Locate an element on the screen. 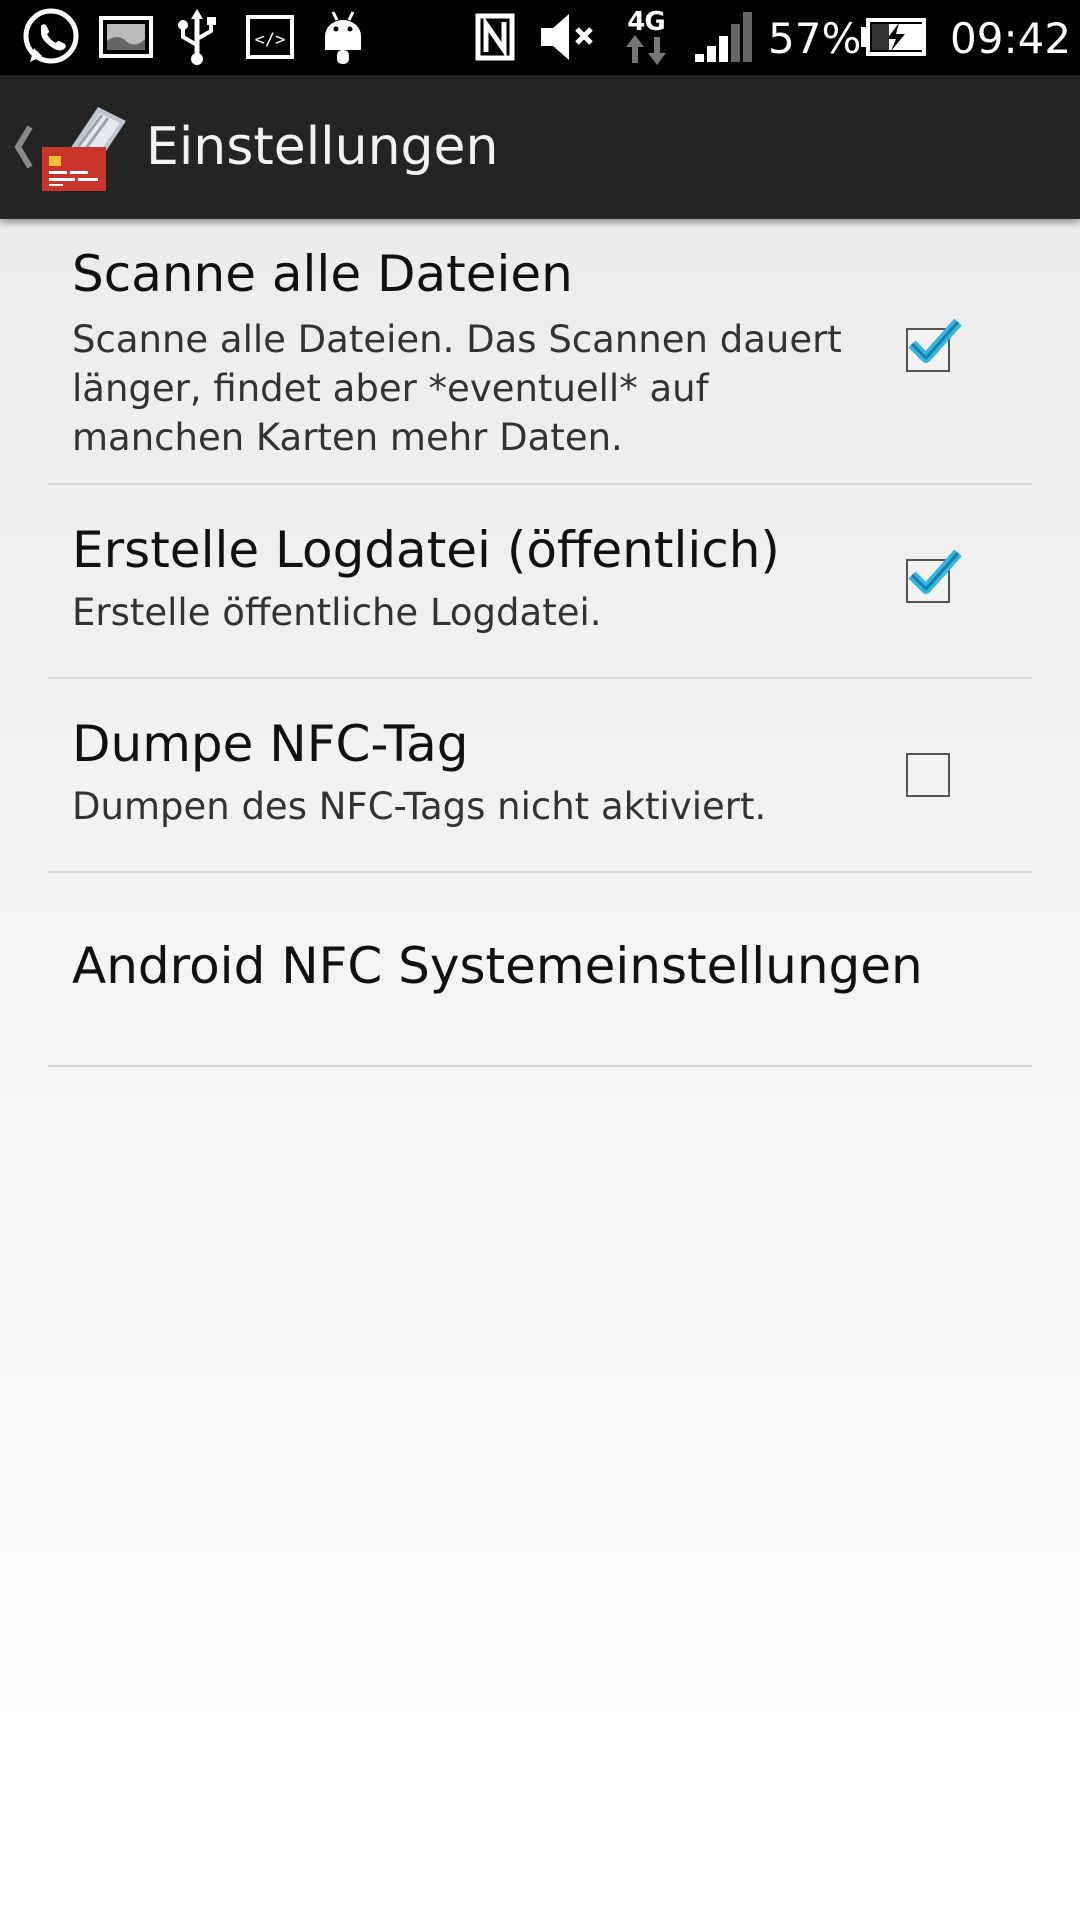 The width and height of the screenshot is (1080, 1920). pref-title: Android NFC Systemeinstellungen is located at coordinates (497, 966).